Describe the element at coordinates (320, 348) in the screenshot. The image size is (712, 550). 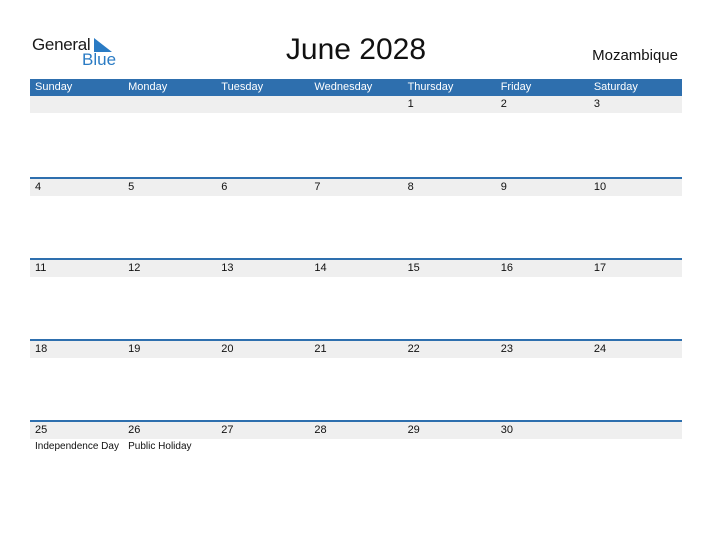
I see `day-number: 21` at that location.